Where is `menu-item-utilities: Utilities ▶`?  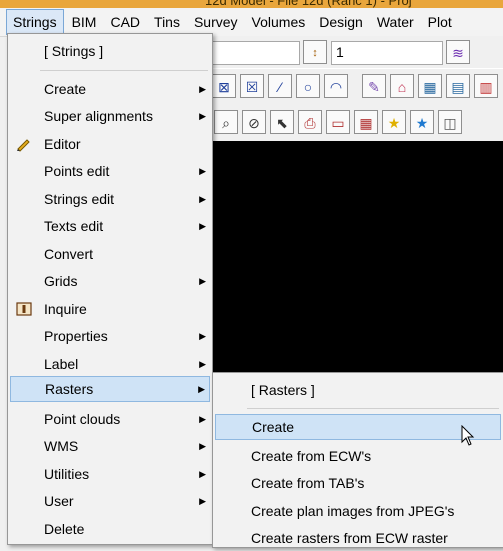 menu-item-utilities: Utilities ▶ is located at coordinates (110, 474).